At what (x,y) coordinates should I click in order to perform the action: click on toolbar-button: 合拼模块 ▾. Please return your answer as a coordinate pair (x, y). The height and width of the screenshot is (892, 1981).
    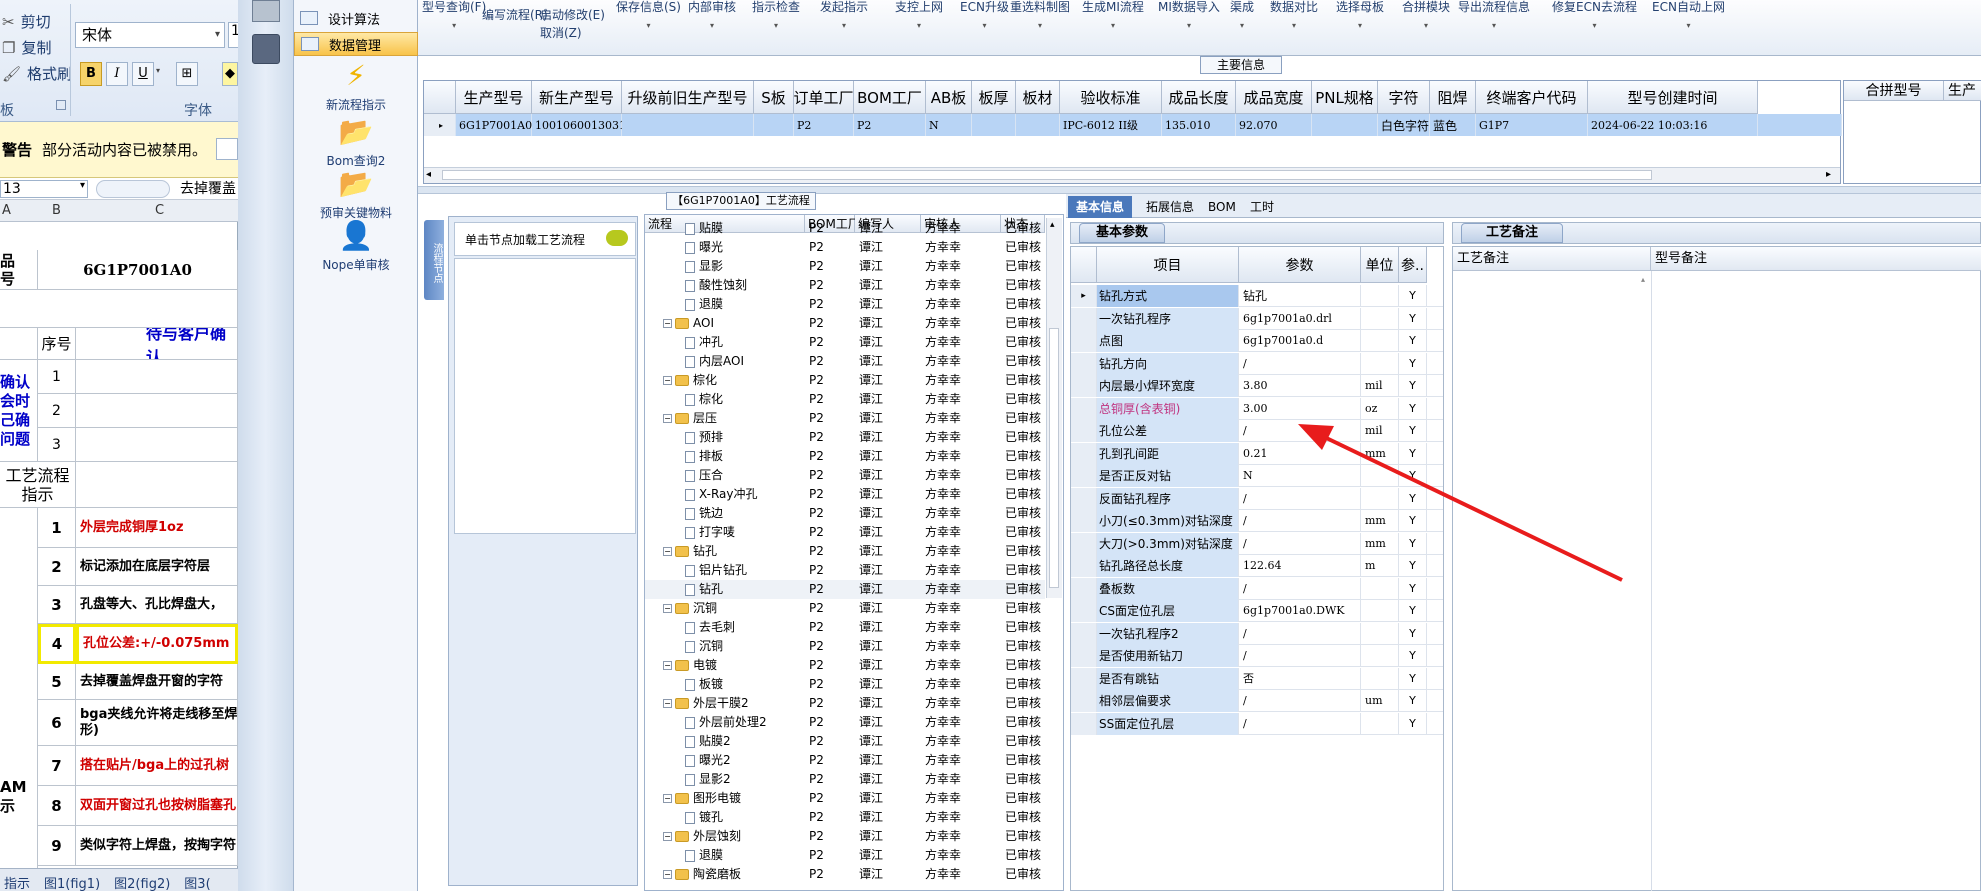
    Looking at the image, I should click on (1426, 15).